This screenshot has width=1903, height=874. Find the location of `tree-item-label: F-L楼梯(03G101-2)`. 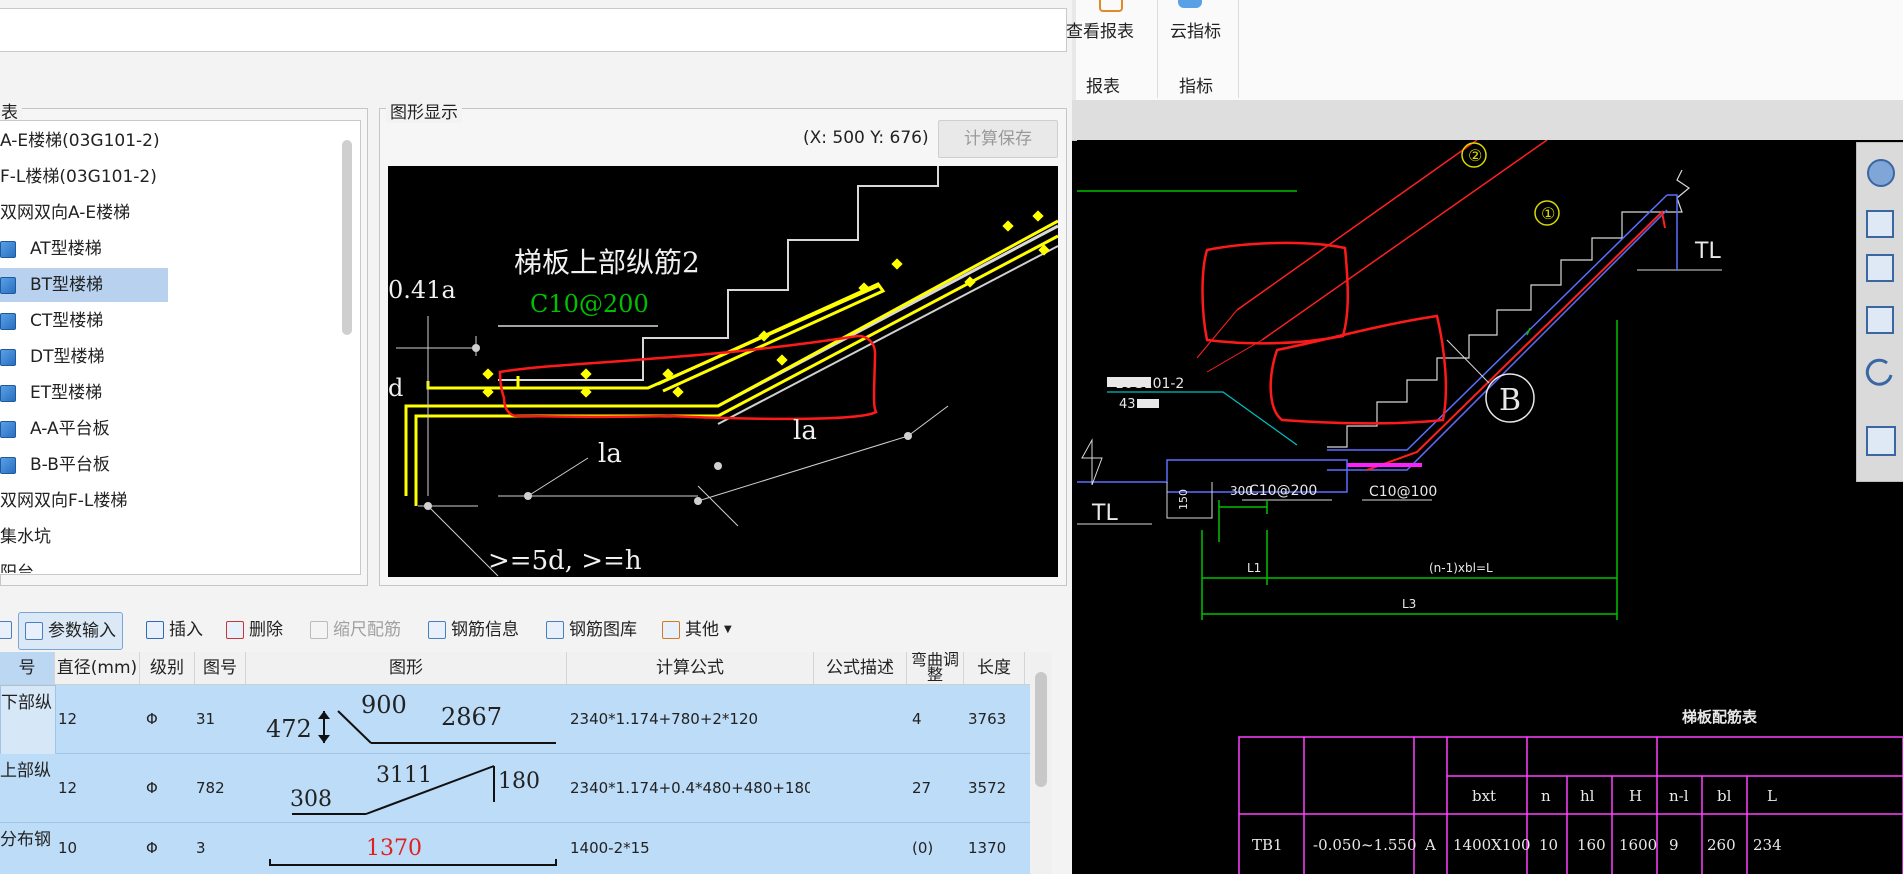

tree-item-label: F-L楼梯(03G101-2) is located at coordinates (78, 177).